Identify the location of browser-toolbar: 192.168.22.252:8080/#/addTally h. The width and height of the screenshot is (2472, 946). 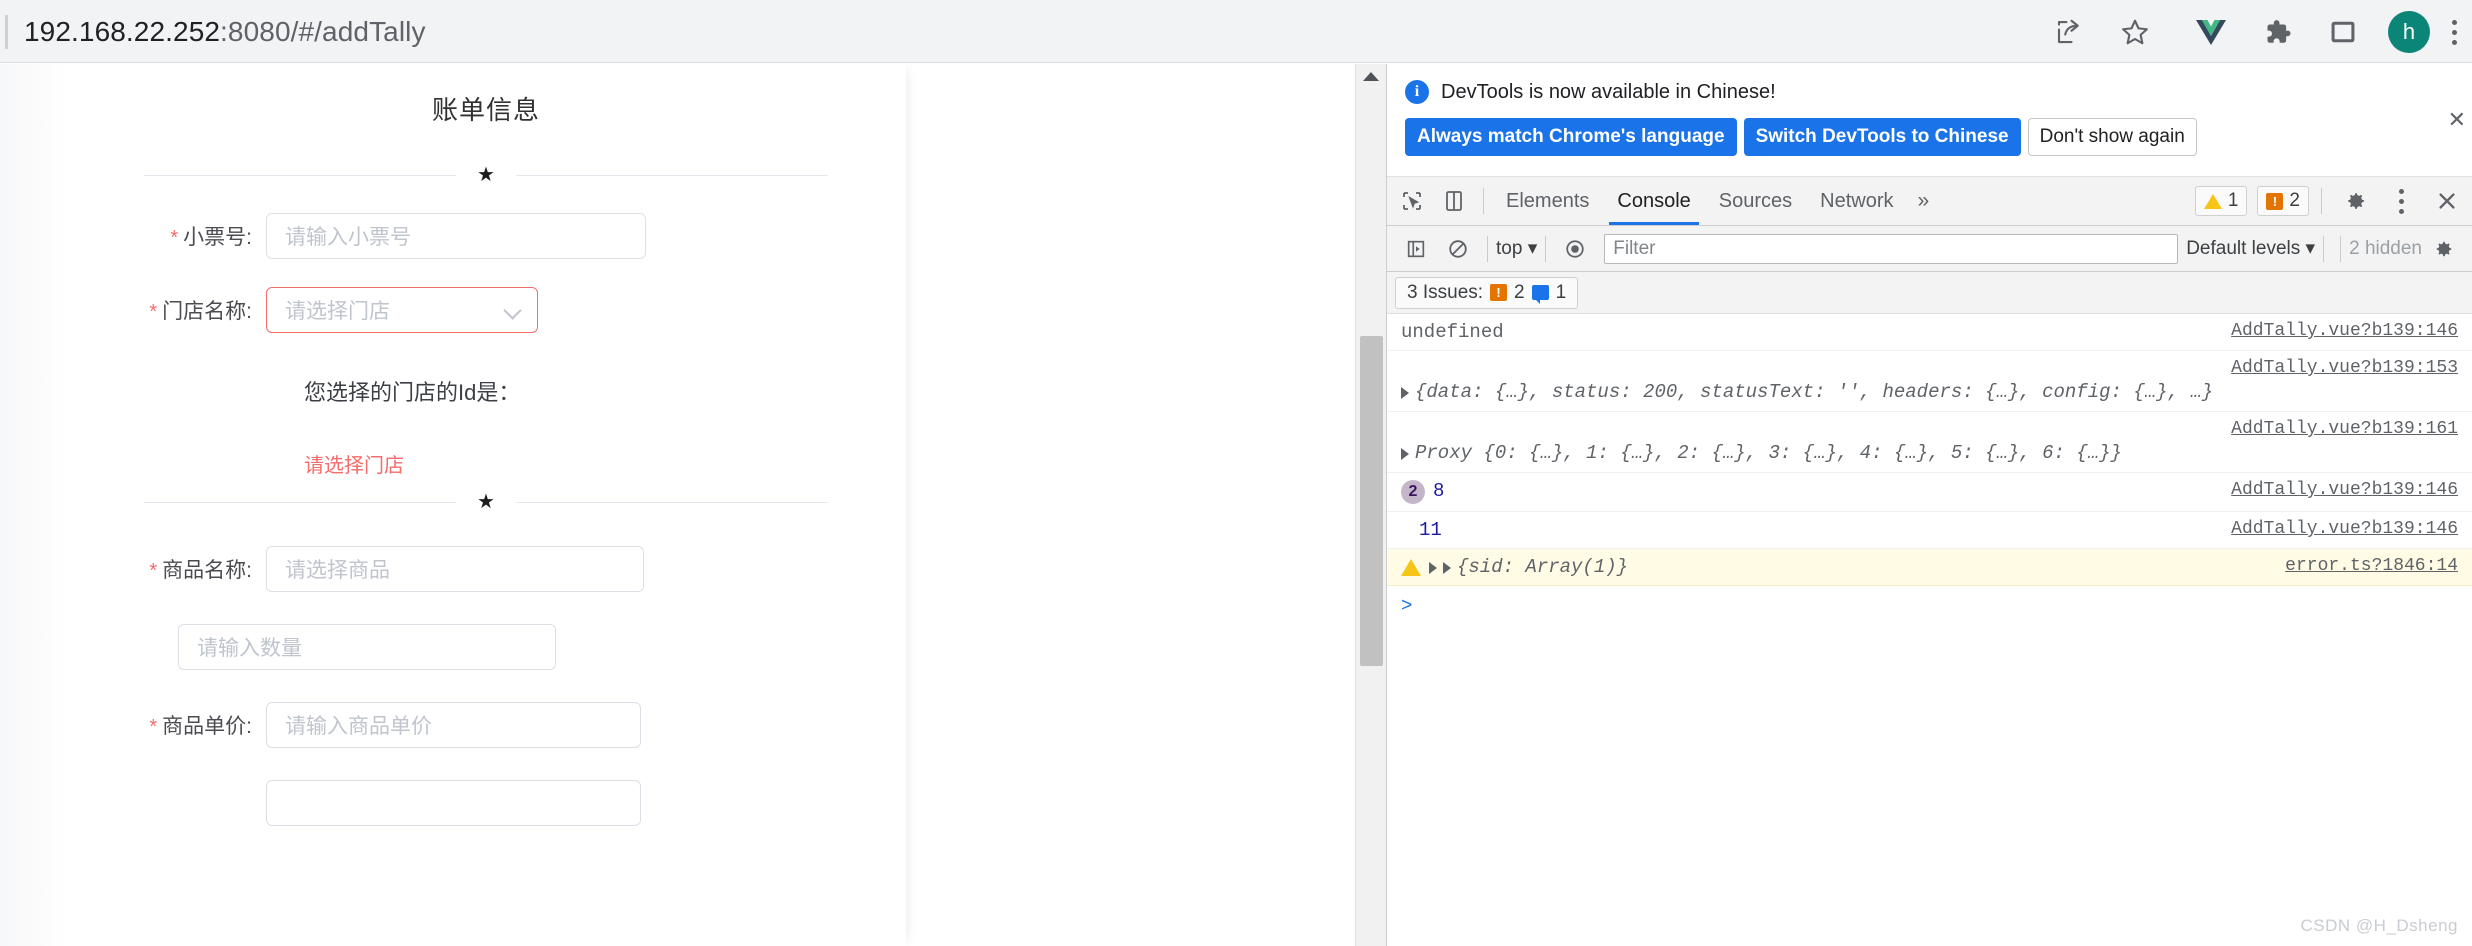
(1236, 31).